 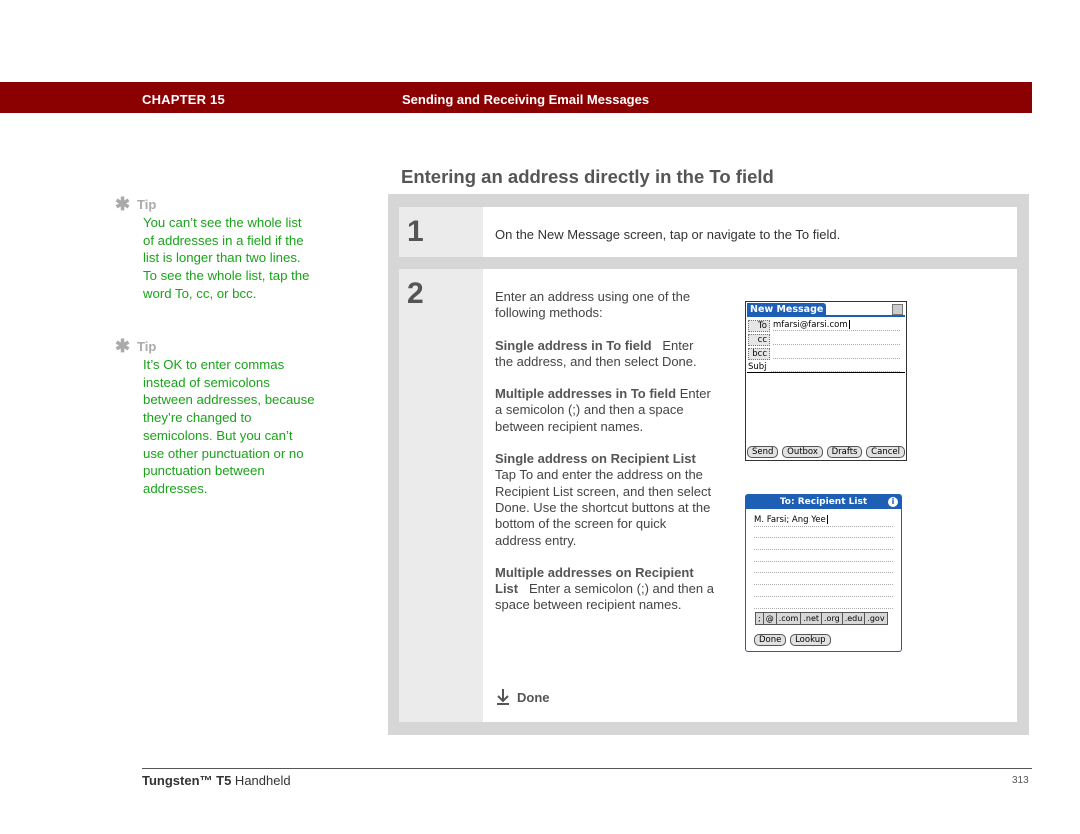 I want to click on step-number-column: 2, so click(x=441, y=495).